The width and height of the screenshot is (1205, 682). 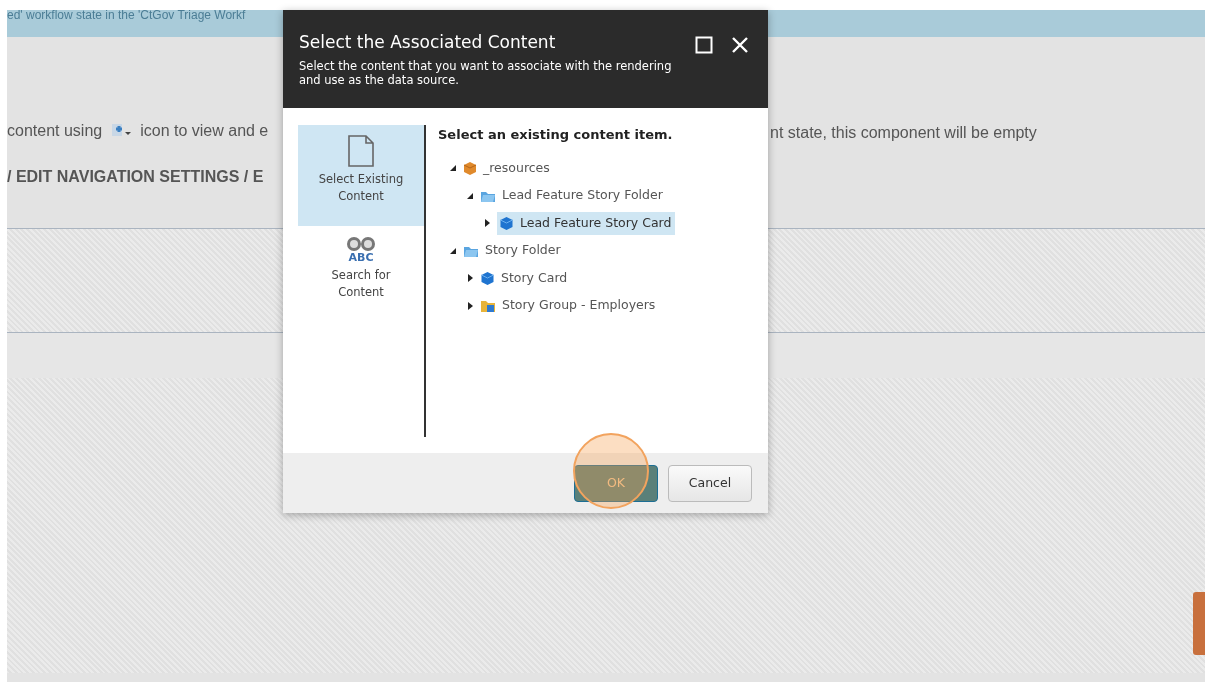 What do you see at coordinates (570, 306) in the screenshot?
I see `tree-item: Story Group - Employers` at bounding box center [570, 306].